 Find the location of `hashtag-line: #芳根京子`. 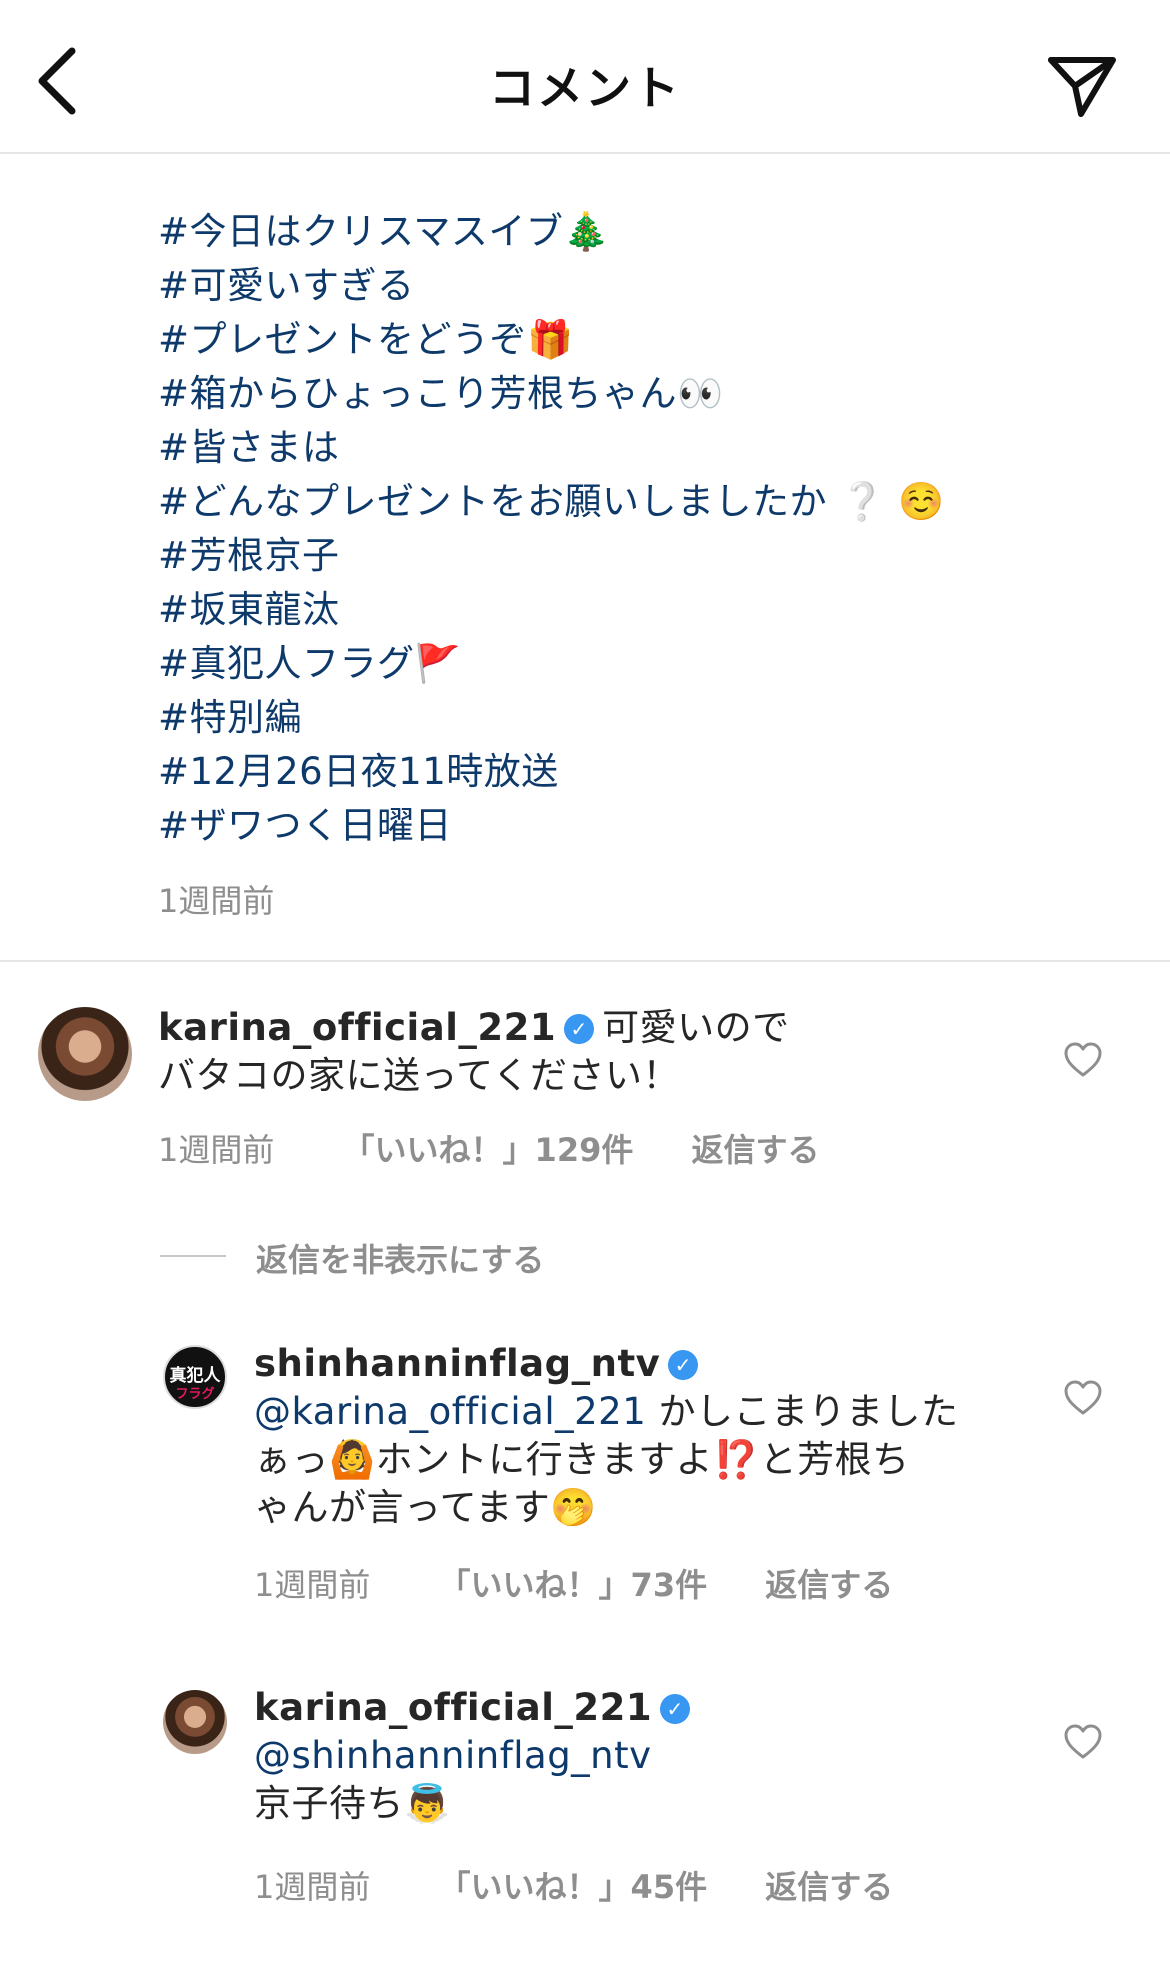

hashtag-line: #芳根京子 is located at coordinates (551, 556).